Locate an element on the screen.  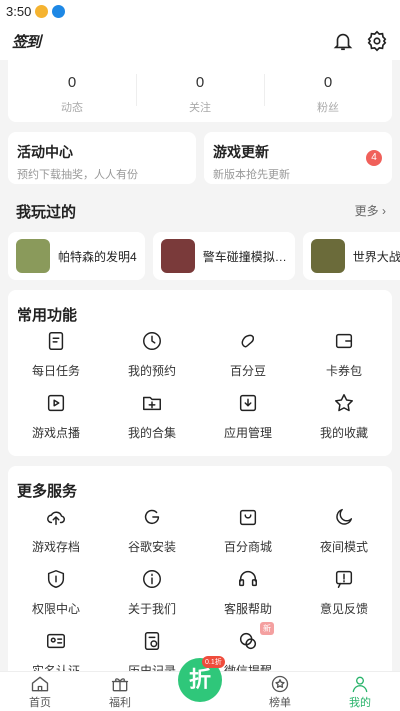
service-item: 权限中心 is located at coordinates (56, 597).